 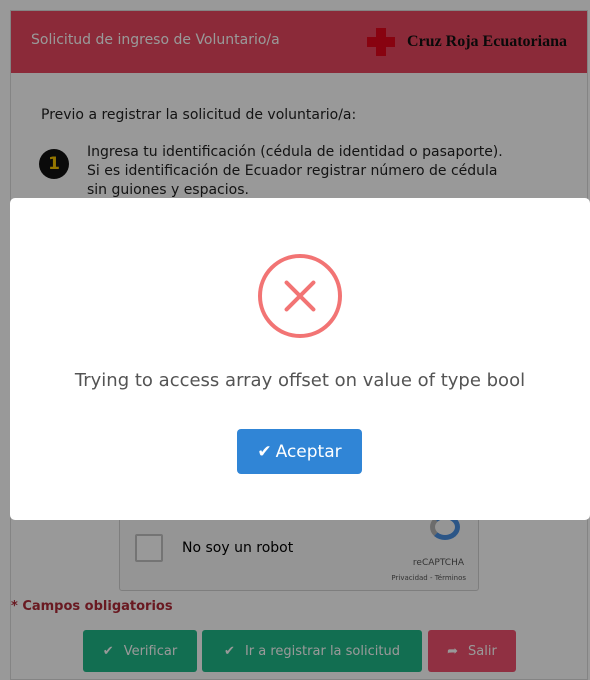 What do you see at coordinates (300, 296) in the screenshot?
I see `error-x-icon` at bounding box center [300, 296].